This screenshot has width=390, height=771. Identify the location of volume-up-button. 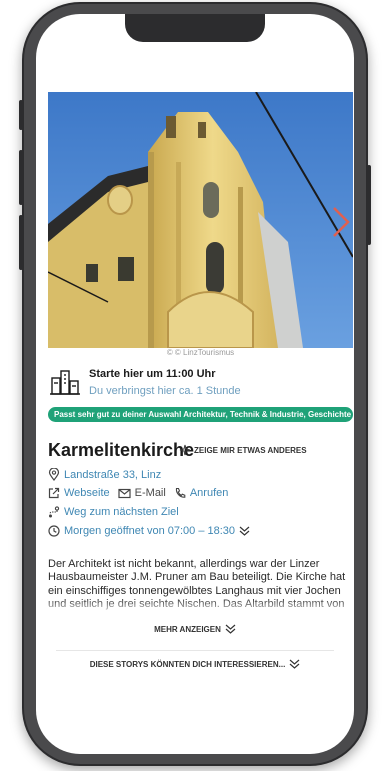
(21, 177).